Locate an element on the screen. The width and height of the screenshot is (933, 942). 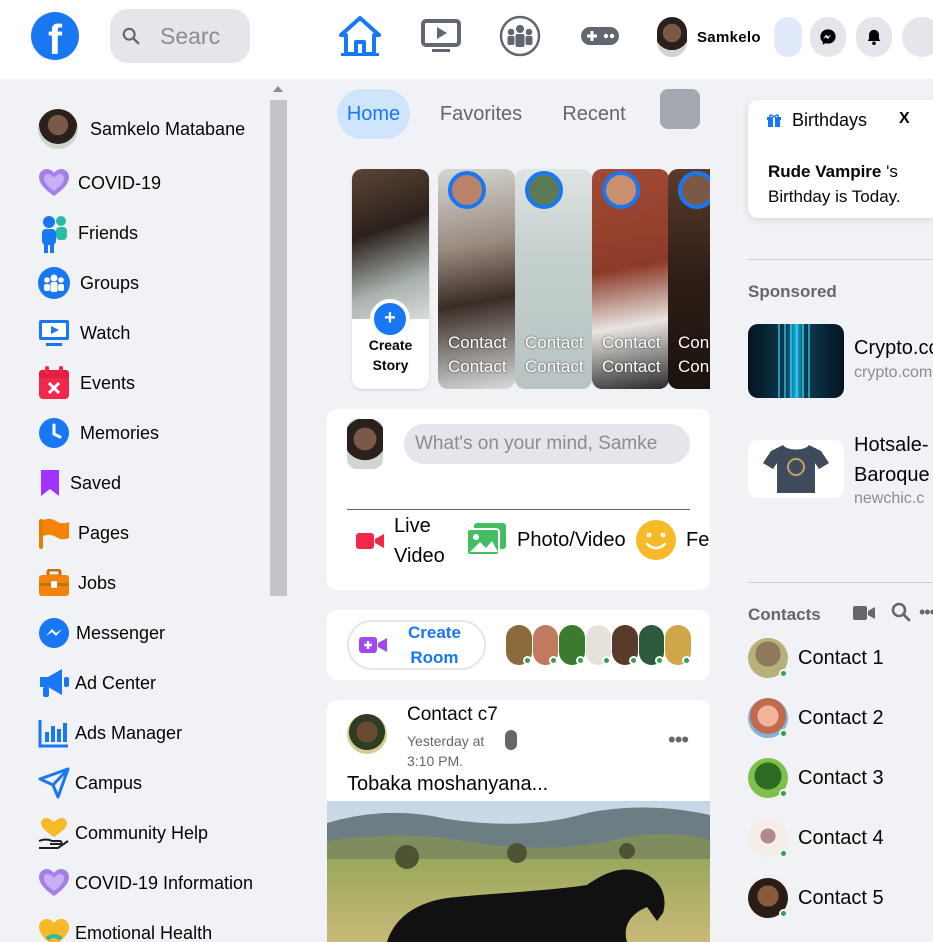
more-options-icon: ••• is located at coordinates (678, 740).